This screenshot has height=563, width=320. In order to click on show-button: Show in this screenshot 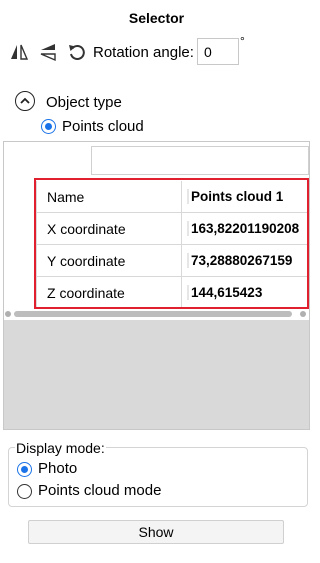, I will do `click(156, 532)`.